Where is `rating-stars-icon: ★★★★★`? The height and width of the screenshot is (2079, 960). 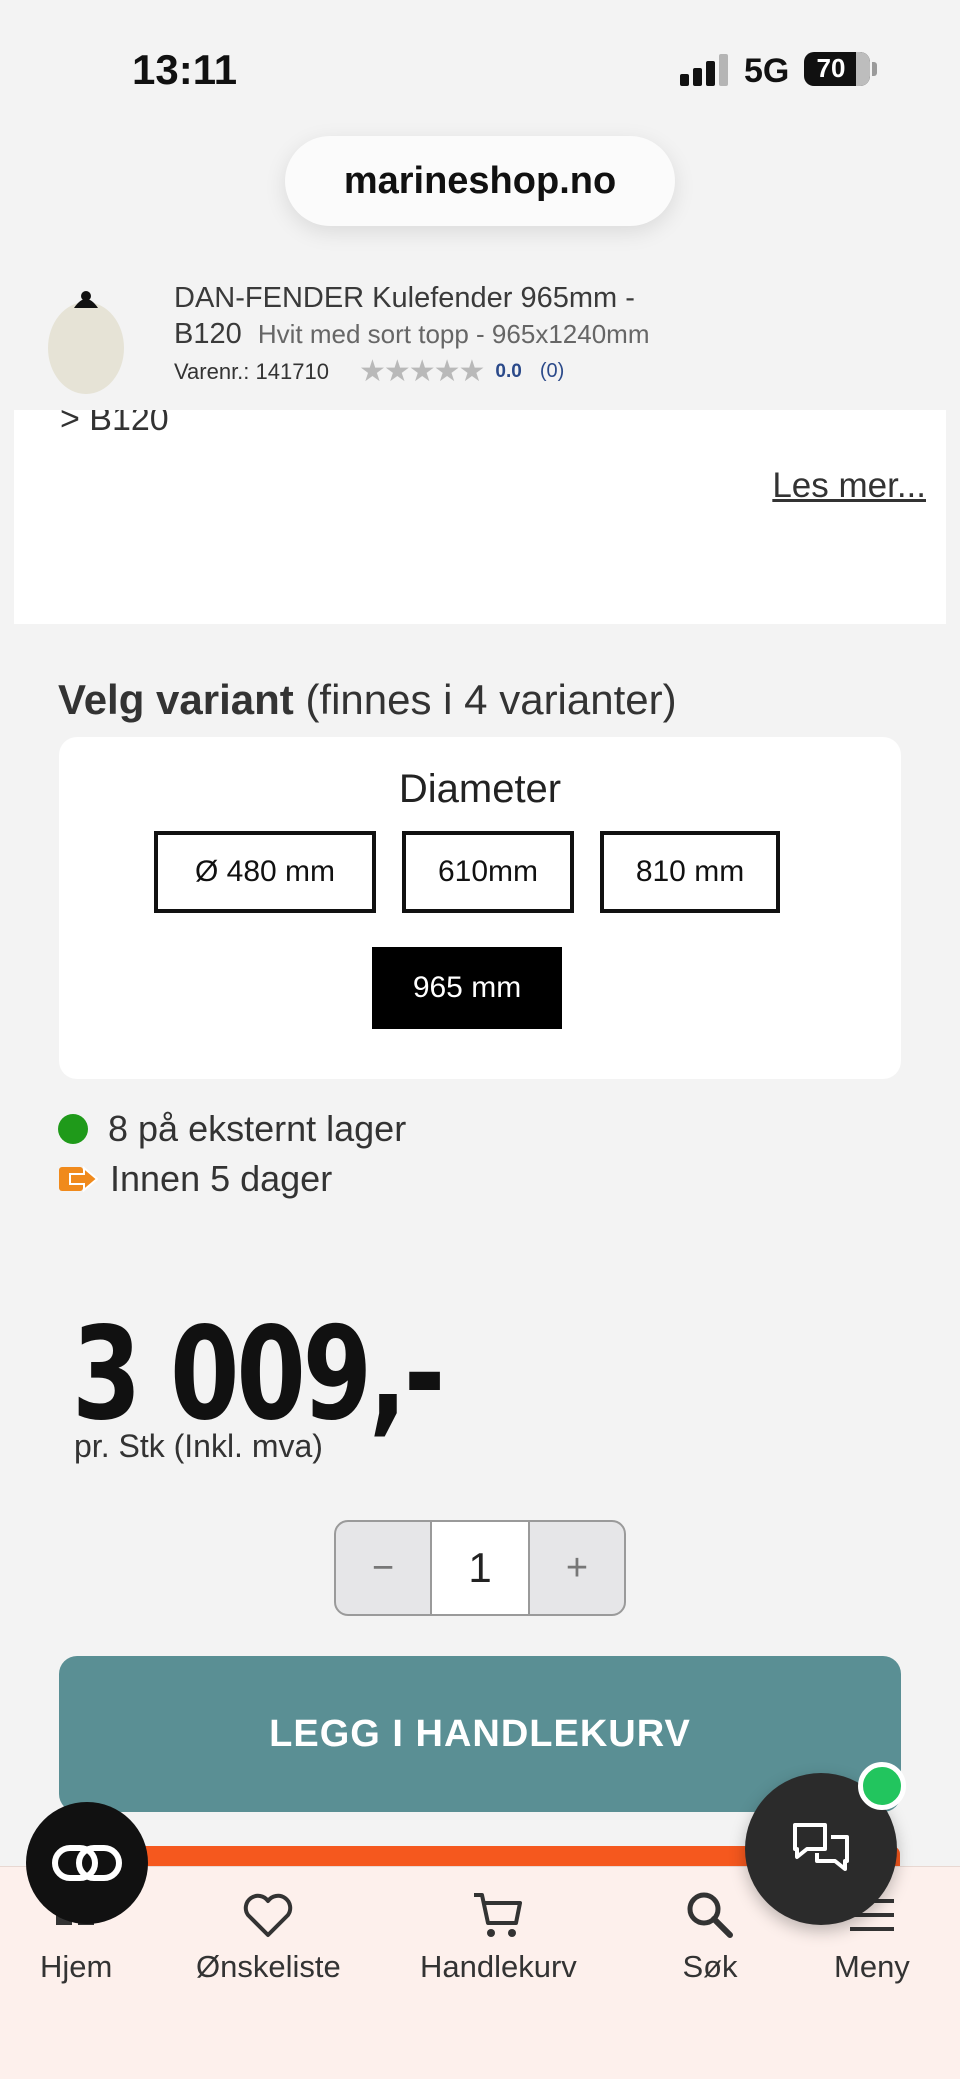 rating-stars-icon: ★★★★★ is located at coordinates (421, 371).